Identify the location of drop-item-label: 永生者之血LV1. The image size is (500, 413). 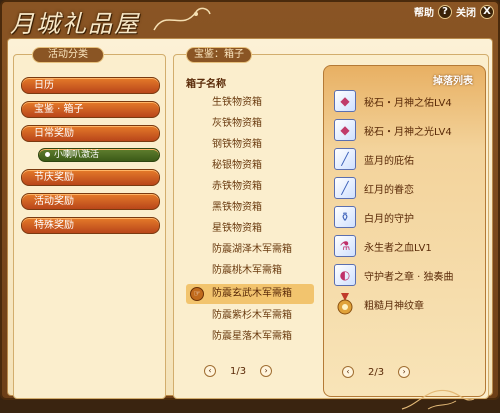
(398, 248).